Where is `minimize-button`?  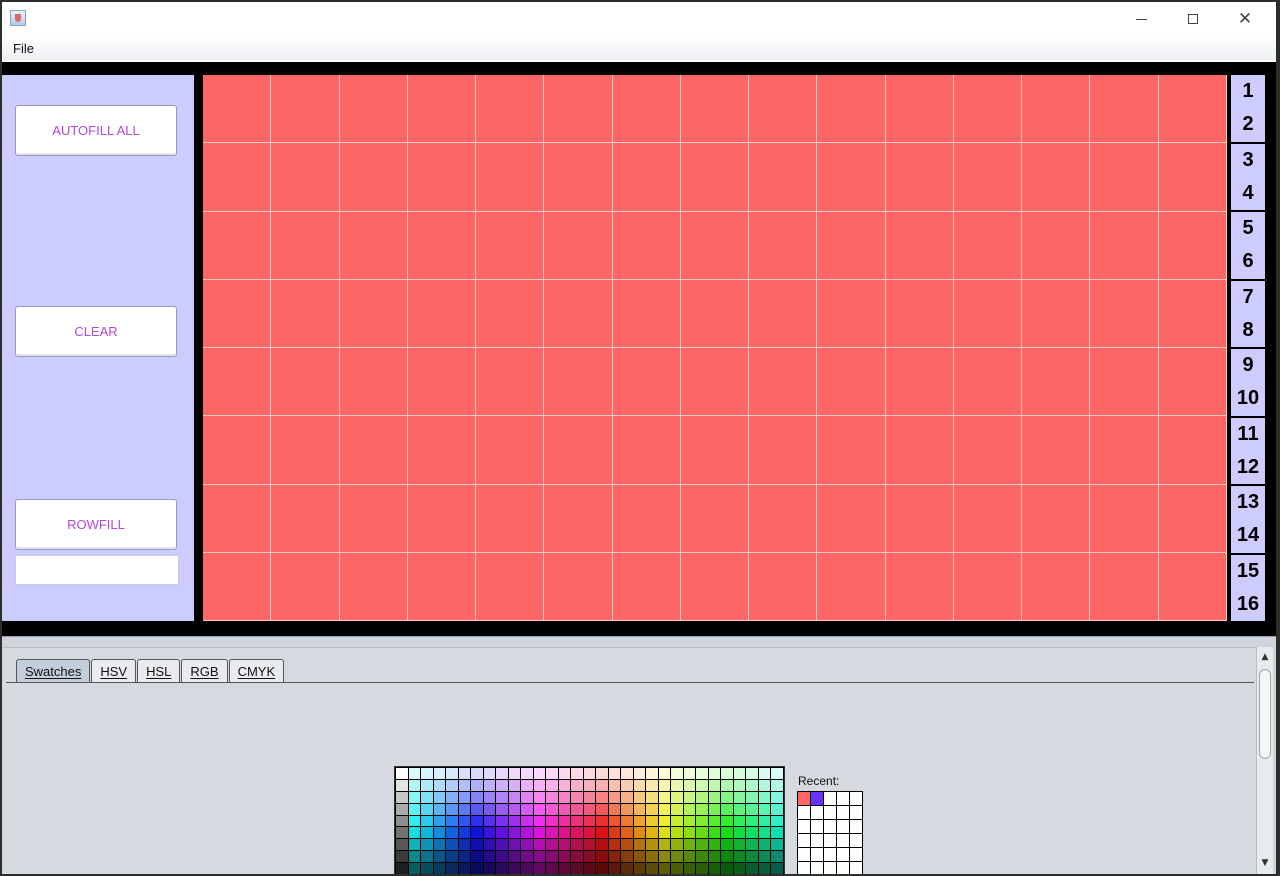
minimize-button is located at coordinates (1141, 19).